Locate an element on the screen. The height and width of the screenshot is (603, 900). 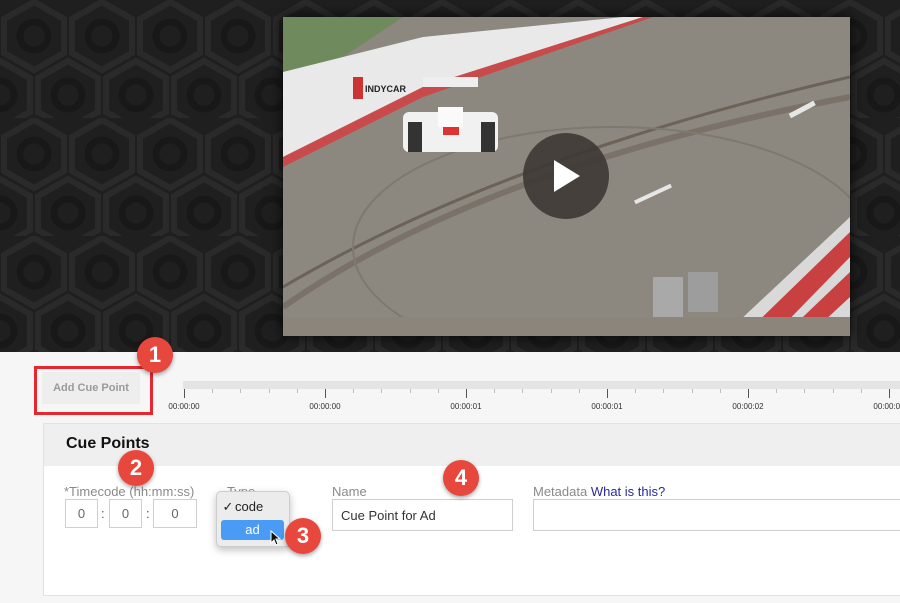
step-badge-3: 3 is located at coordinates (303, 536).